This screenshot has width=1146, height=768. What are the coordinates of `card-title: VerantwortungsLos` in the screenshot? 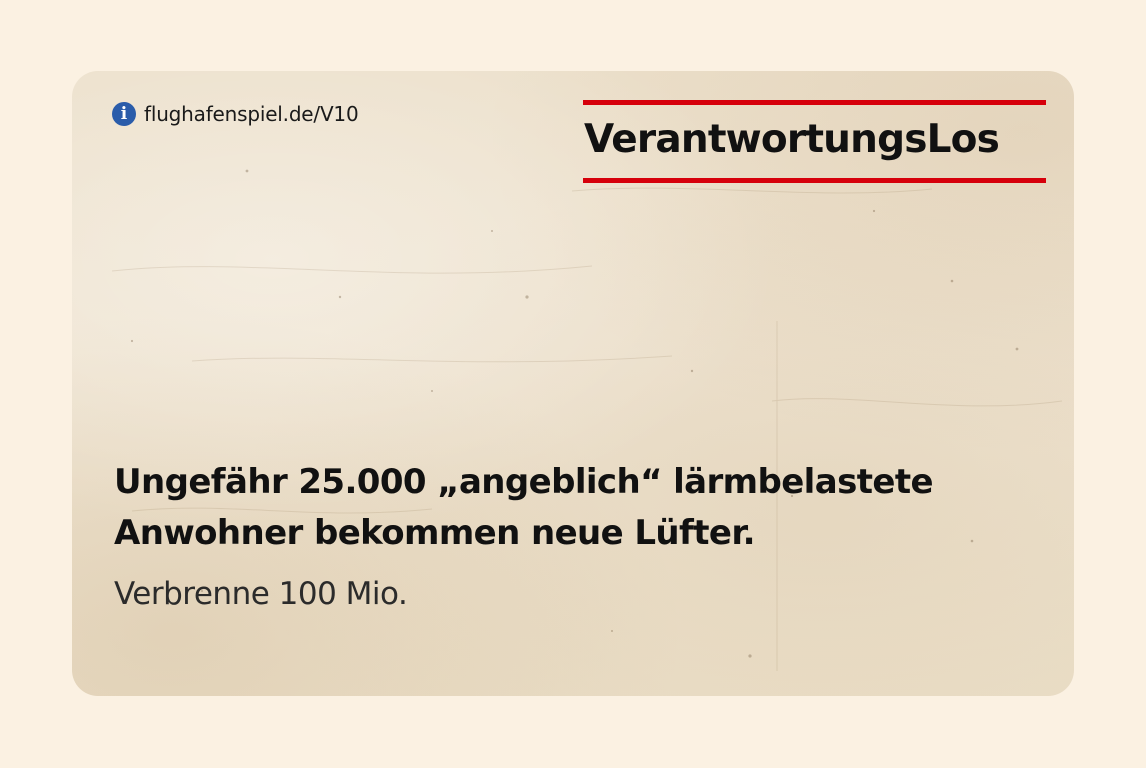 It's located at (792, 139).